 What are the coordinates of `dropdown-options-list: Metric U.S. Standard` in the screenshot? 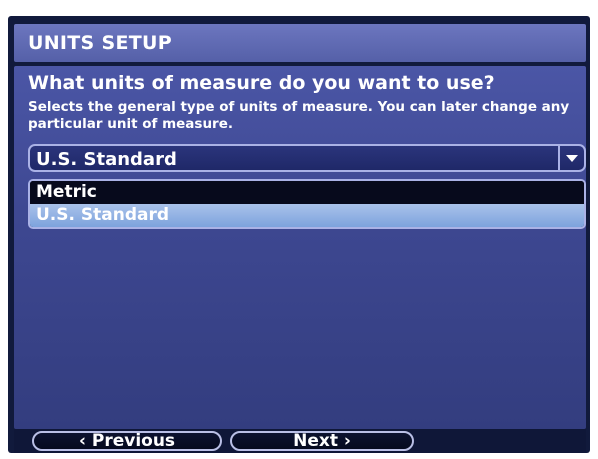 It's located at (307, 204).